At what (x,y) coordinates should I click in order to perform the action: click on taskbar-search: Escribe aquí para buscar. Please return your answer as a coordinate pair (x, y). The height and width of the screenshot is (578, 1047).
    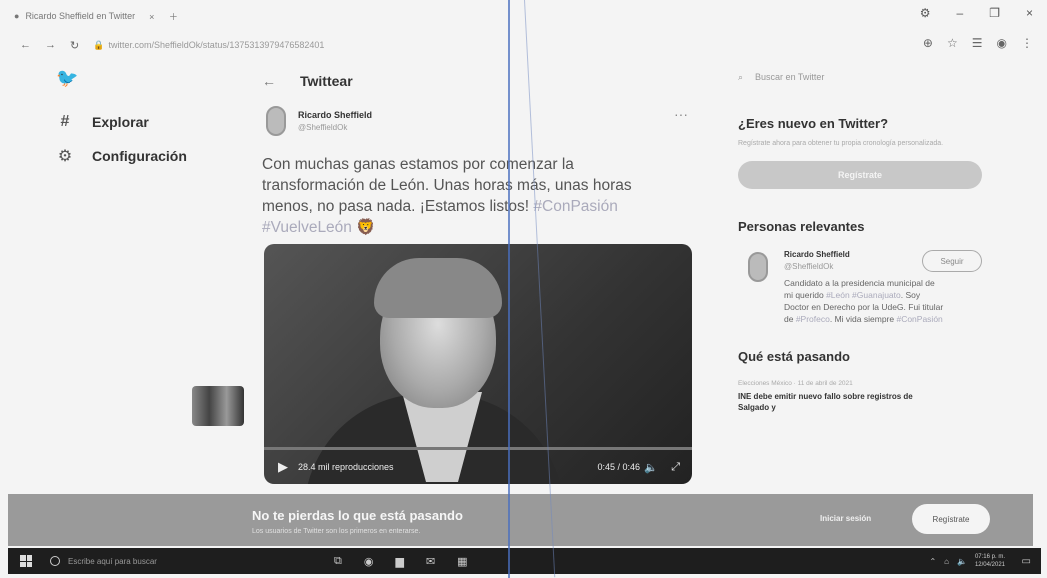
    Looking at the image, I should click on (140, 561).